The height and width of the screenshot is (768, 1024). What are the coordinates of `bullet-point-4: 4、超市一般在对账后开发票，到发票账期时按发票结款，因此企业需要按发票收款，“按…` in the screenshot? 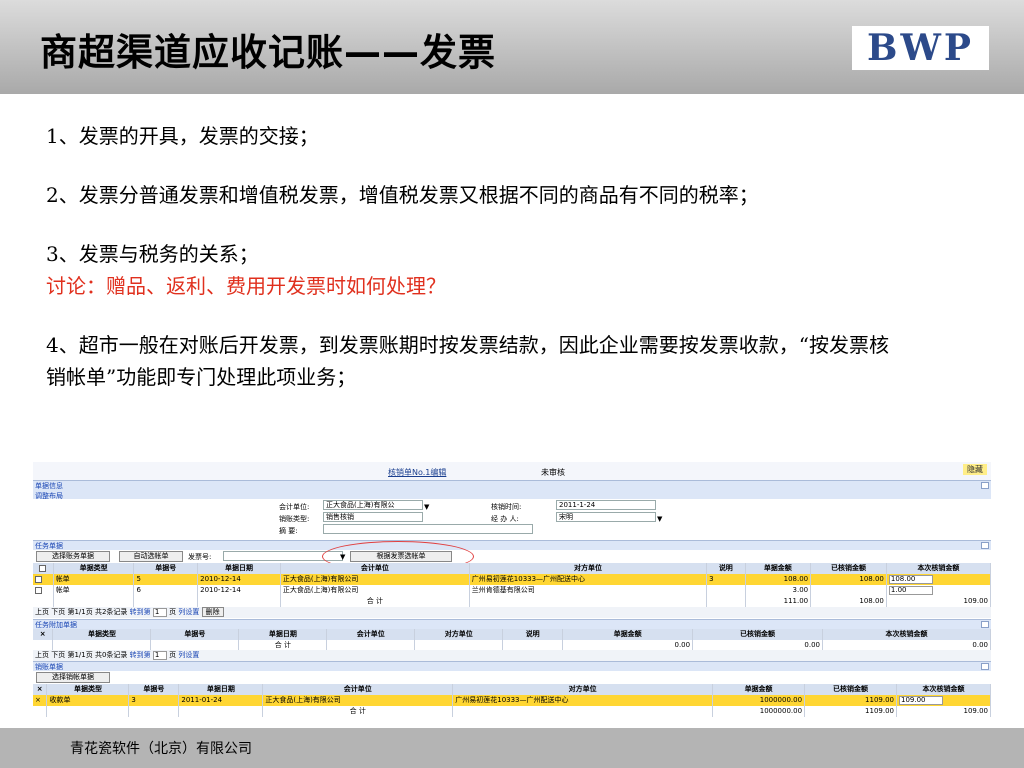 It's located at (467, 361).